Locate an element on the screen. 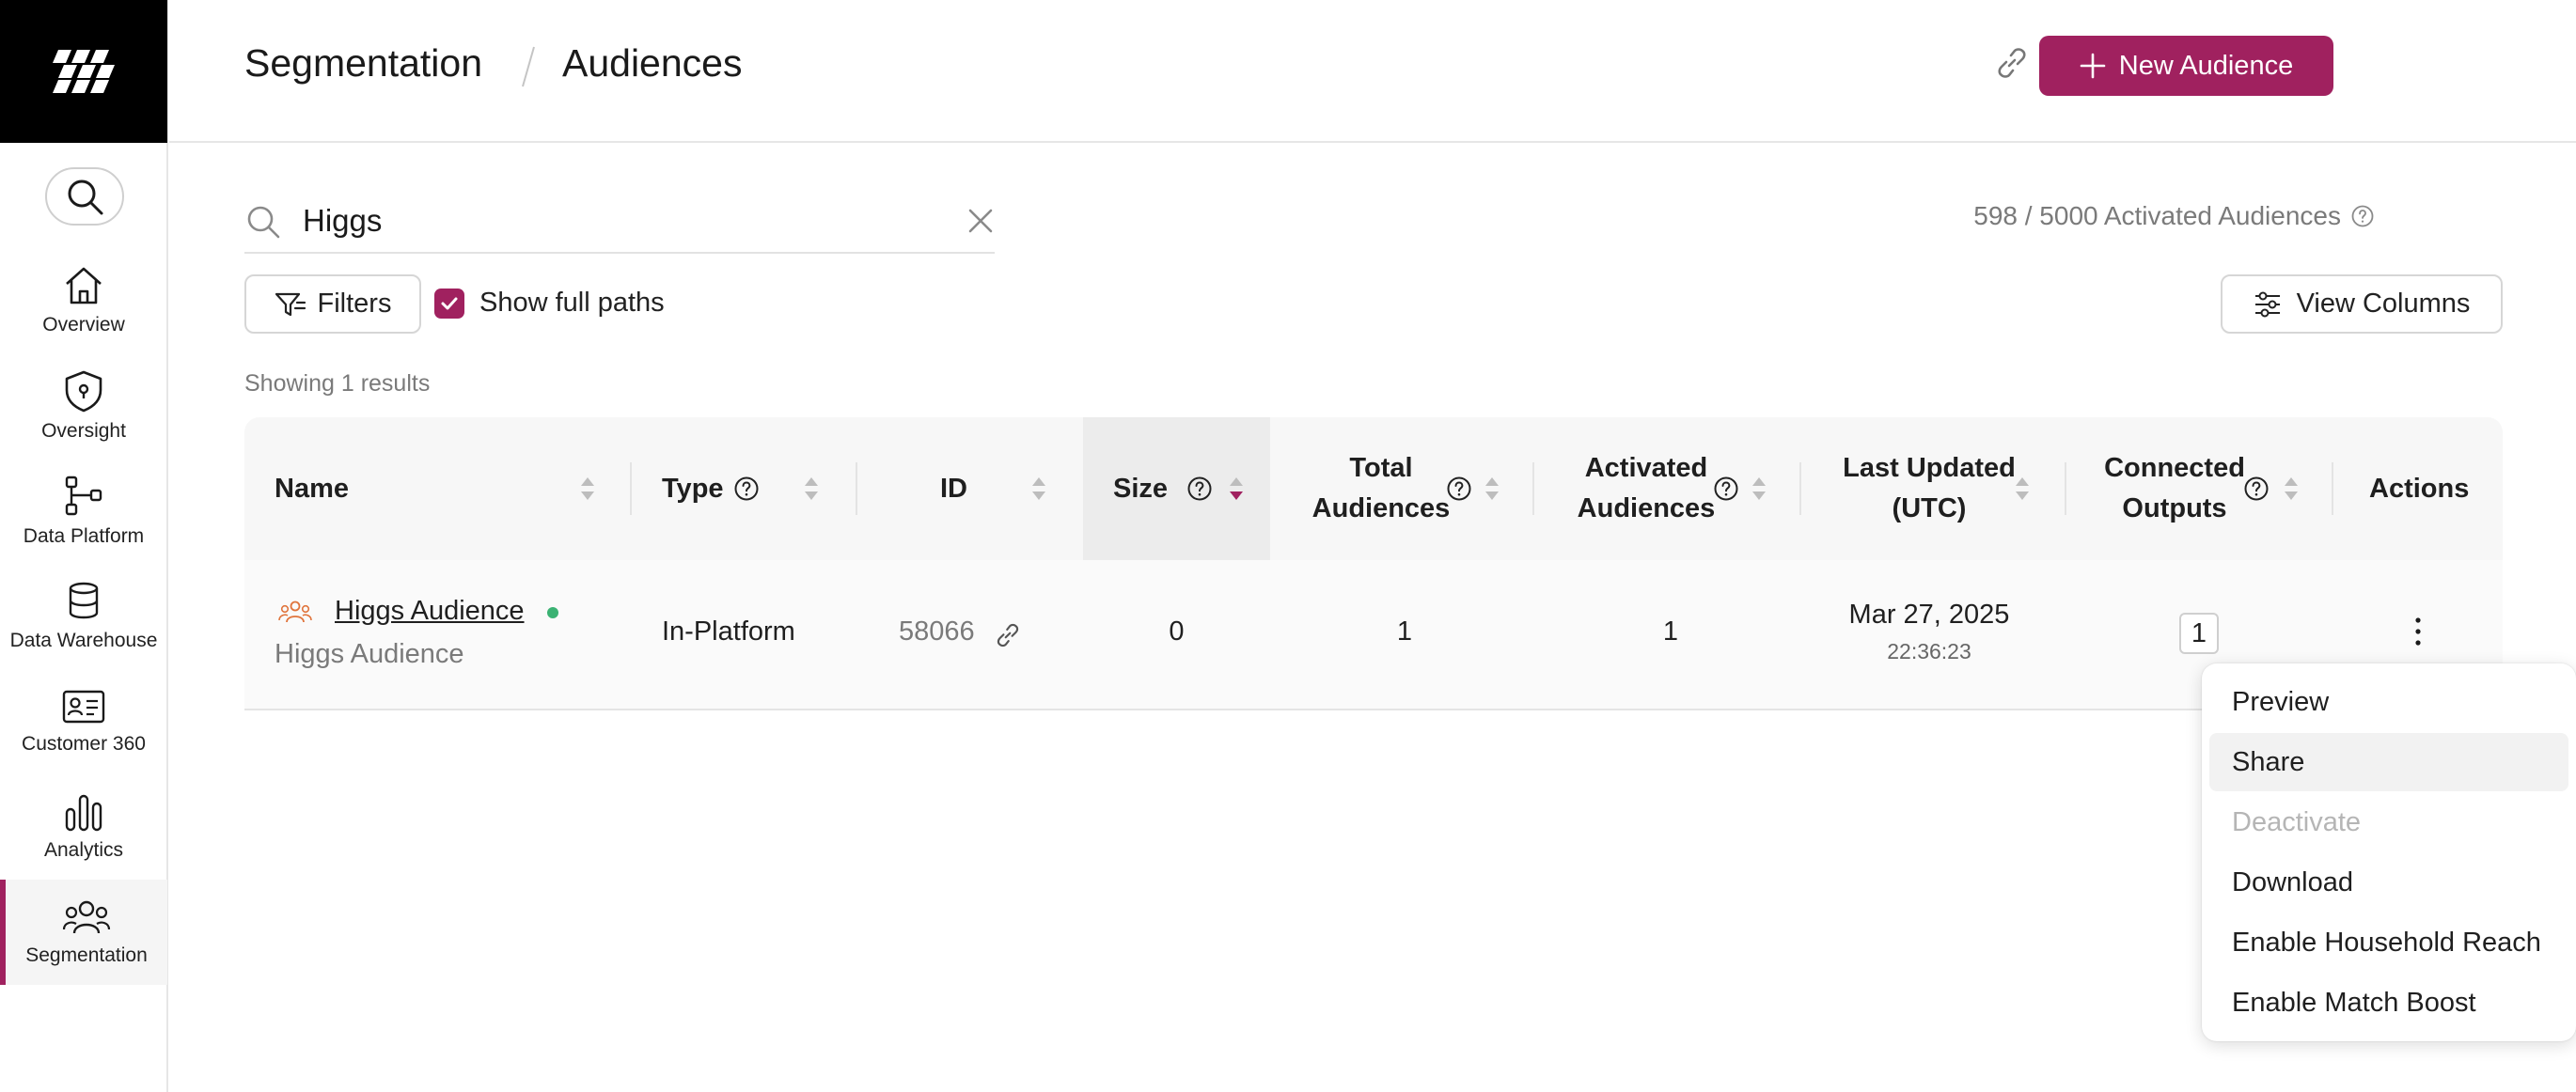 This screenshot has width=2576, height=1092. sidebar-item-label: Overview is located at coordinates (84, 324).